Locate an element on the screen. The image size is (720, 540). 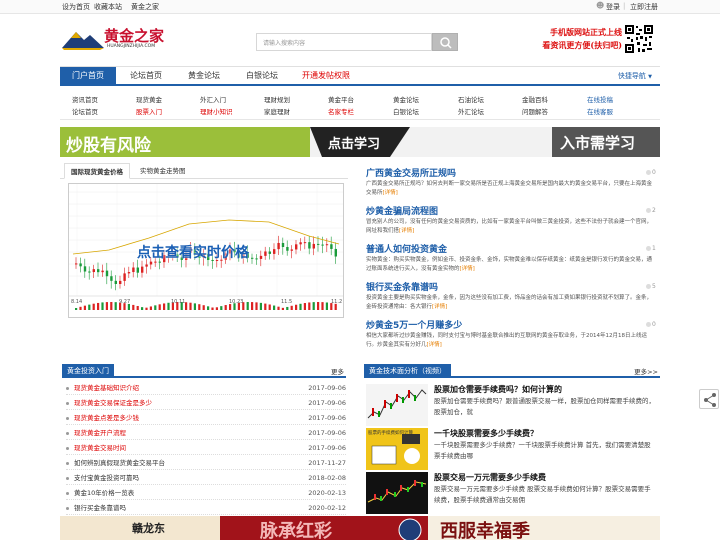
subnav-link: 现货黄金 is located at coordinates (149, 99).